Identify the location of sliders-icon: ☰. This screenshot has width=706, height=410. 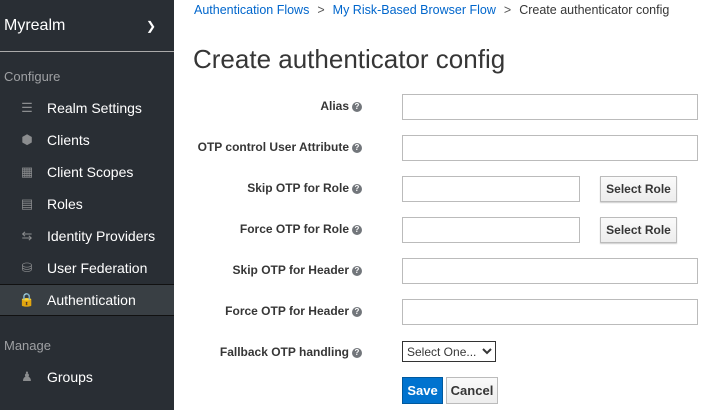
(27, 107).